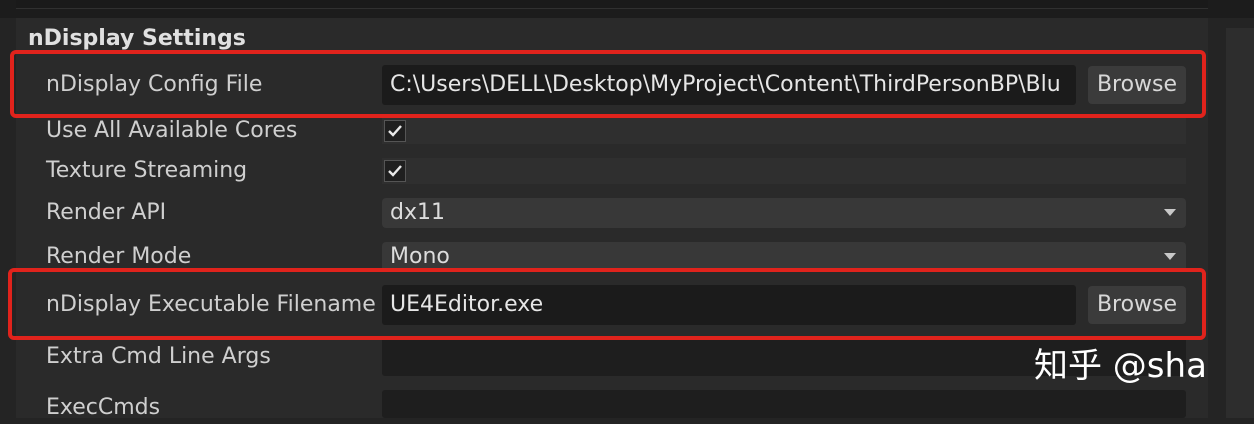 The width and height of the screenshot is (1254, 424). Describe the element at coordinates (1120, 366) in the screenshot. I see `watermark: 知乎 @sha` at that location.